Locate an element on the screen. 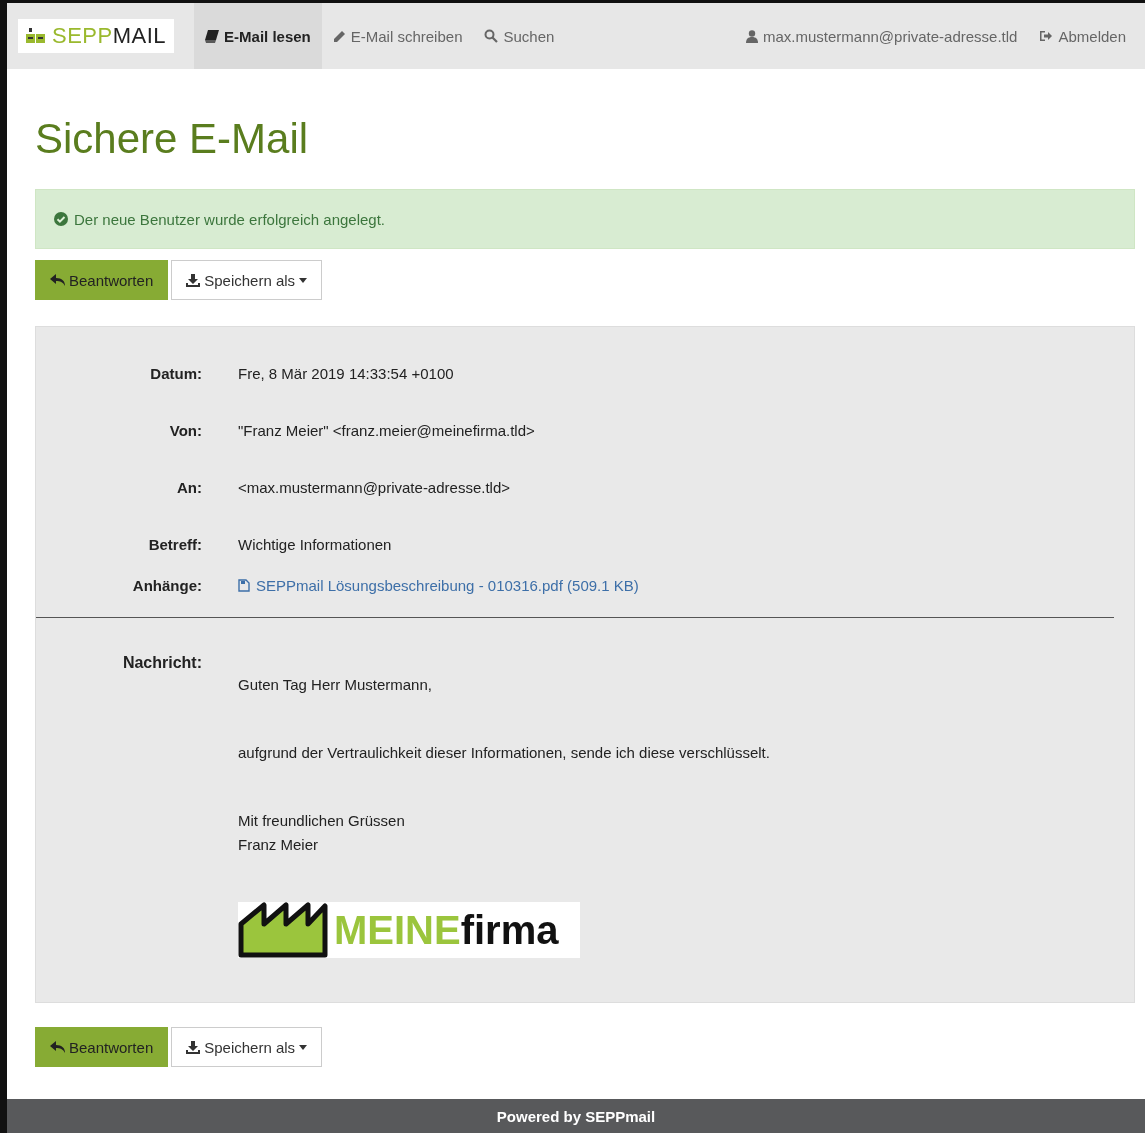  field-value: Fre, 8 Mär 2019 14:33:54 +0100 is located at coordinates (346, 373).